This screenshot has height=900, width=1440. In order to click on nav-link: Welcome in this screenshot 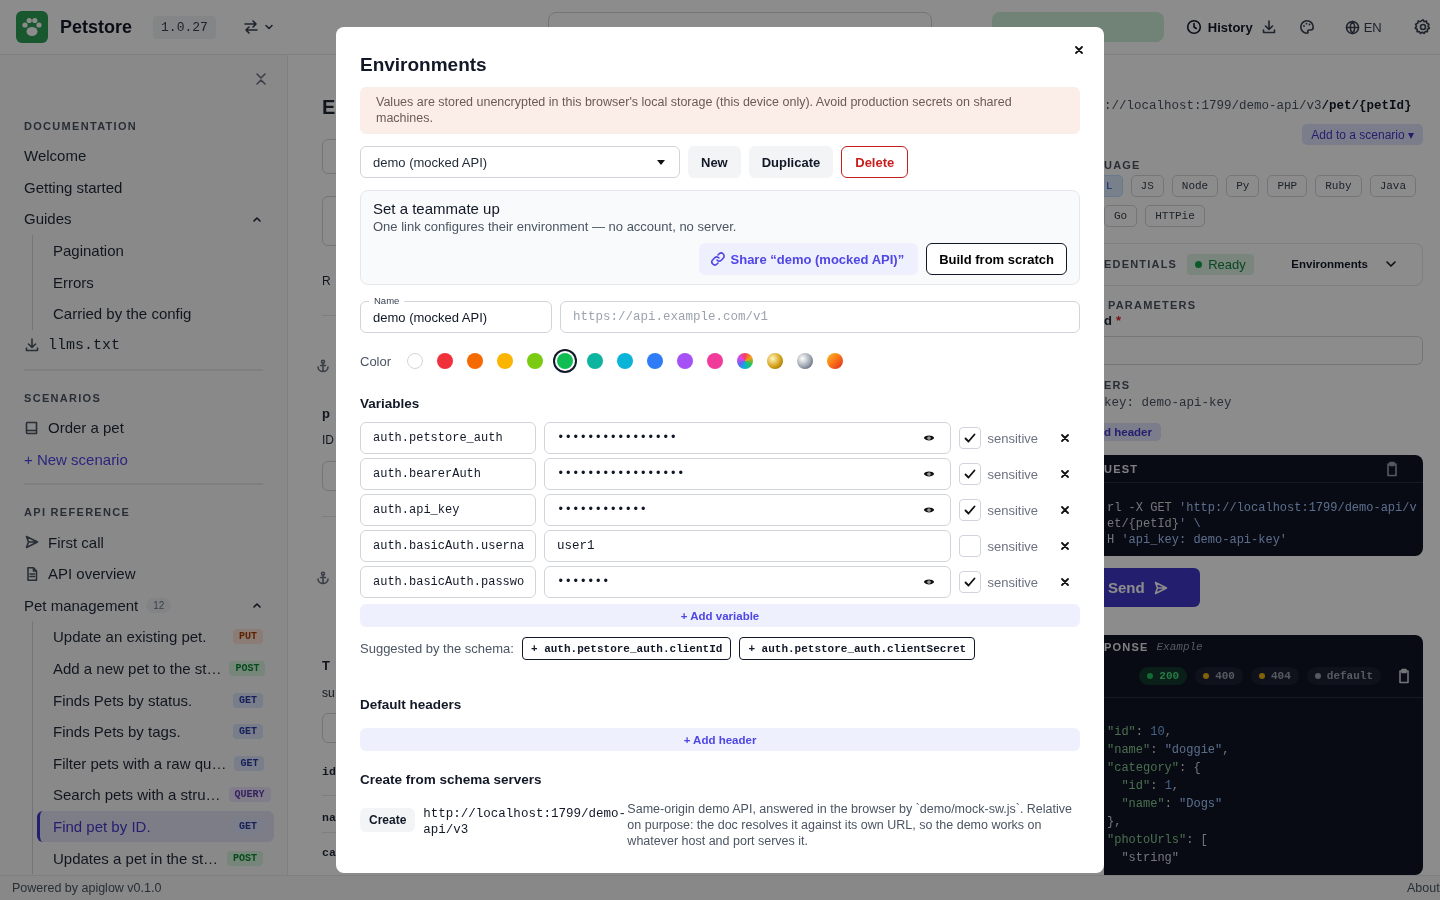, I will do `click(143, 156)`.